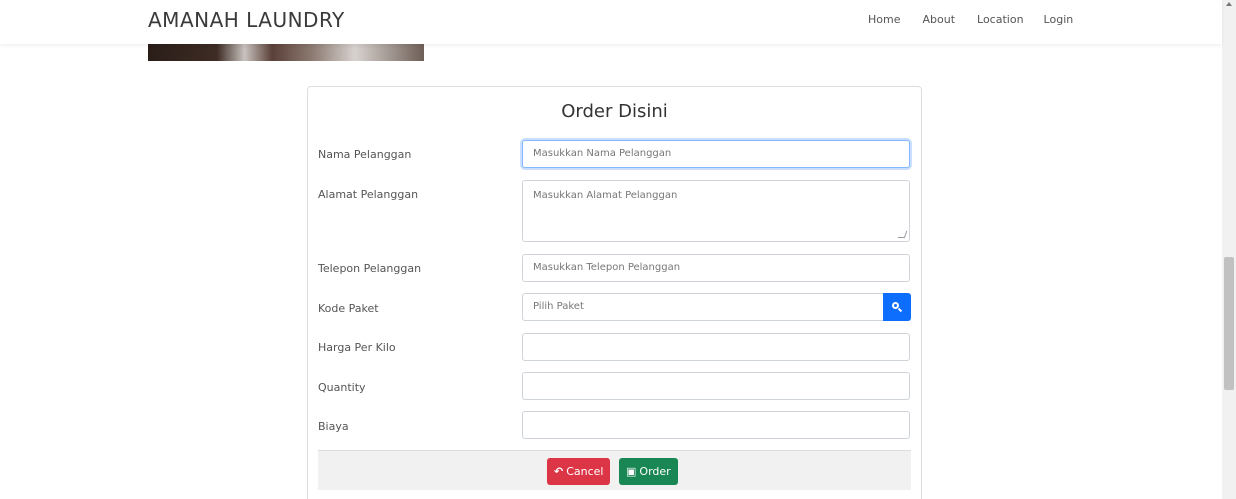 The height and width of the screenshot is (499, 1236). I want to click on label-biaya: Biaya, so click(333, 426).